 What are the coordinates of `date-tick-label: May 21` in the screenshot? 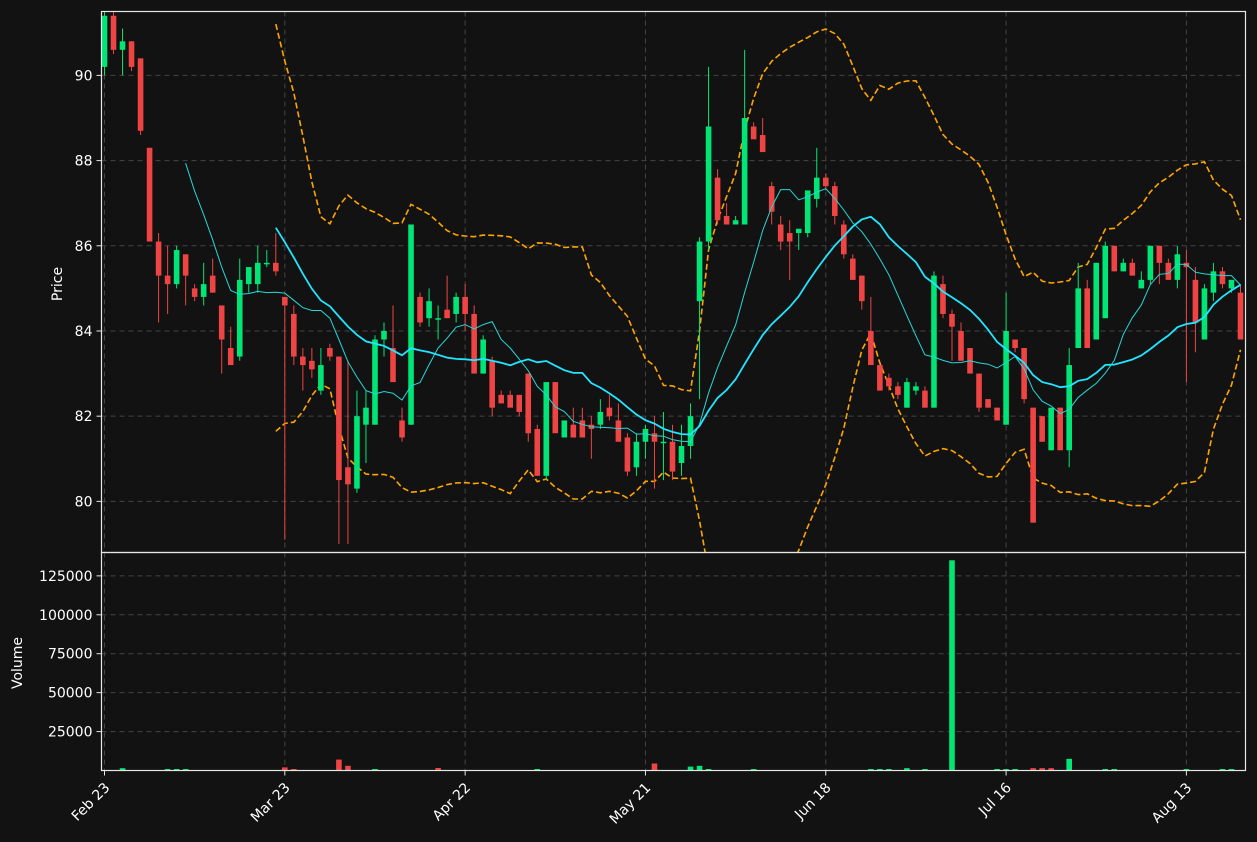 It's located at (631, 804).